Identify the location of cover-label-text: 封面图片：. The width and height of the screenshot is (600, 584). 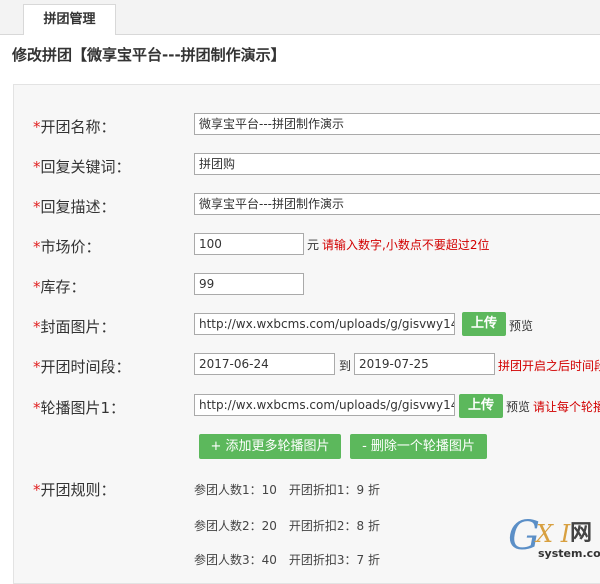
(78, 327).